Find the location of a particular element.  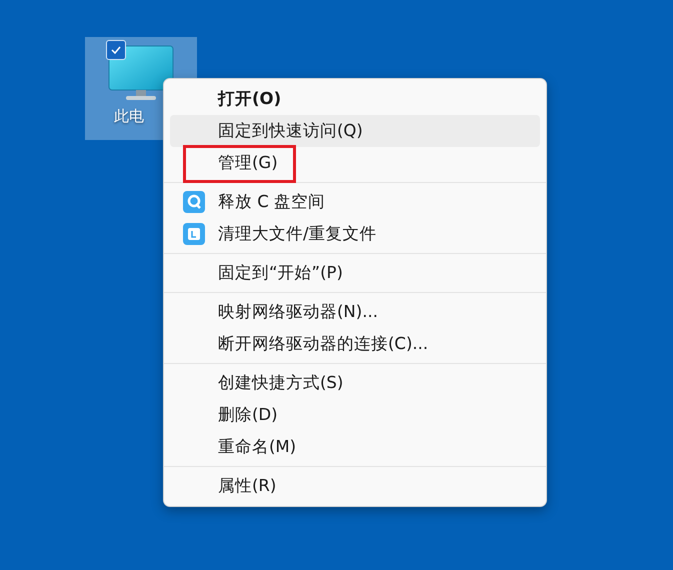

checkmark-icon is located at coordinates (116, 50).